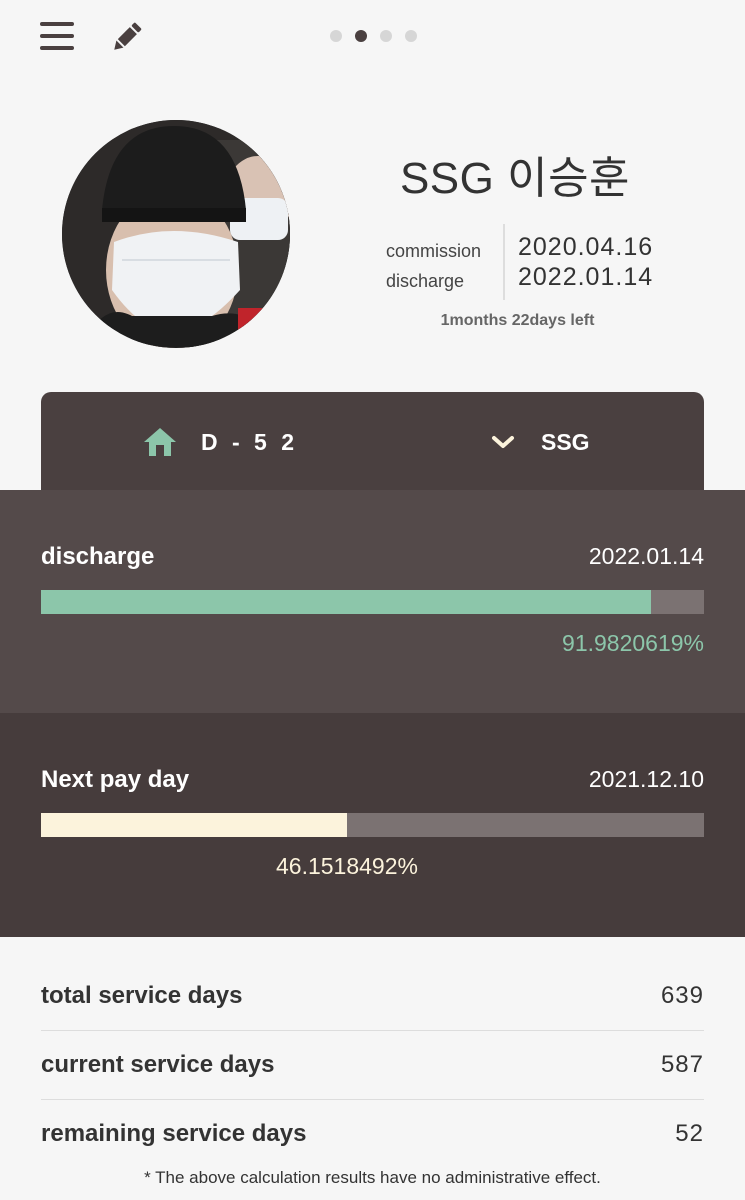  What do you see at coordinates (434, 251) in the screenshot?
I see `commission-label: commission` at bounding box center [434, 251].